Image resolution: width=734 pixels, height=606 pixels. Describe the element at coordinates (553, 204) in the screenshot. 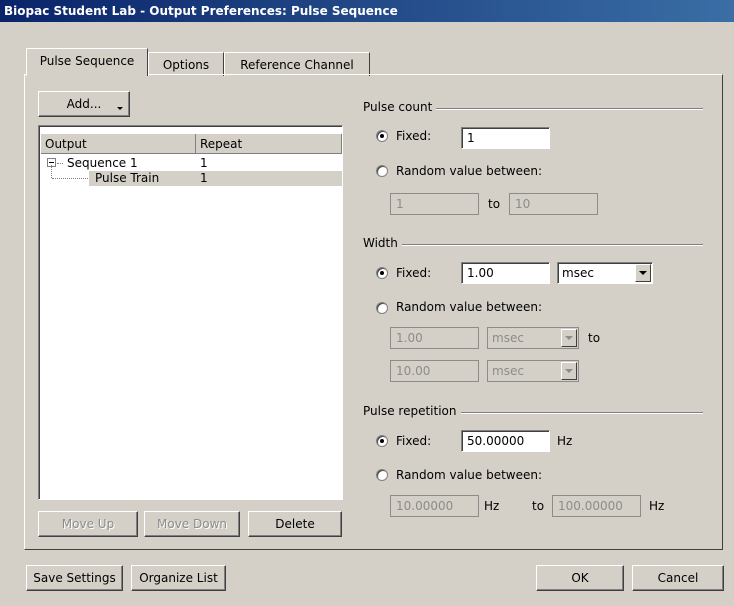

I see `pulse-count-random-max-input: 10` at that location.